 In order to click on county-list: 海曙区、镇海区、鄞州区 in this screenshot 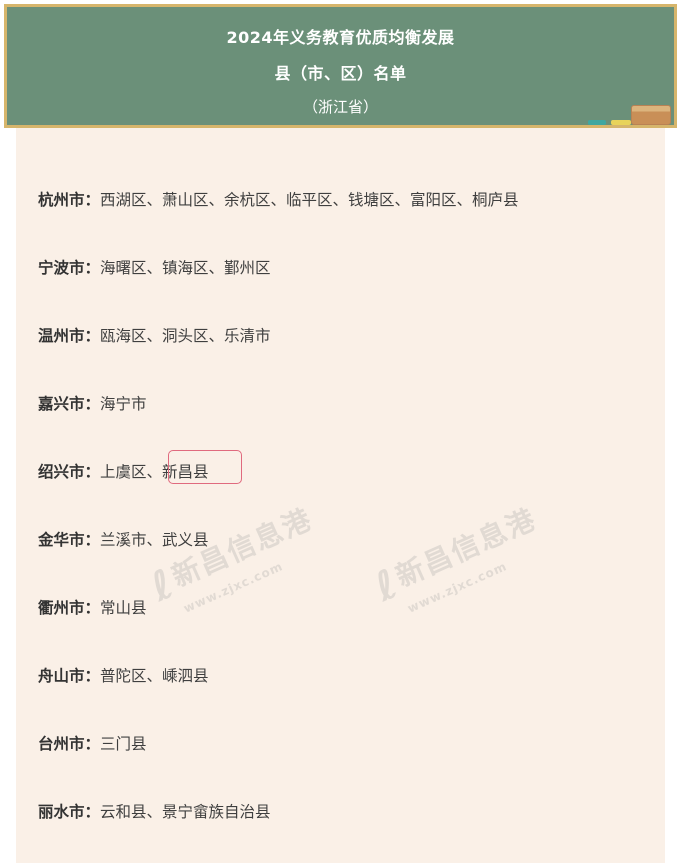, I will do `click(185, 268)`.